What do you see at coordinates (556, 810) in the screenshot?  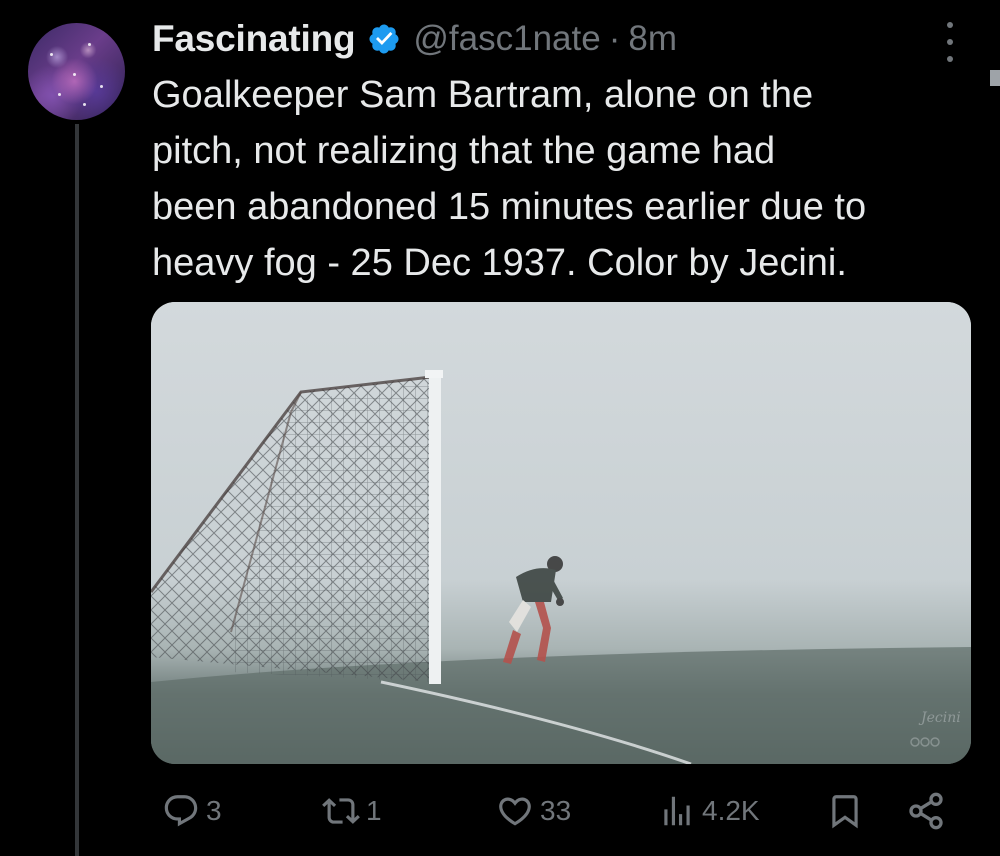 I see `like-count: 33` at bounding box center [556, 810].